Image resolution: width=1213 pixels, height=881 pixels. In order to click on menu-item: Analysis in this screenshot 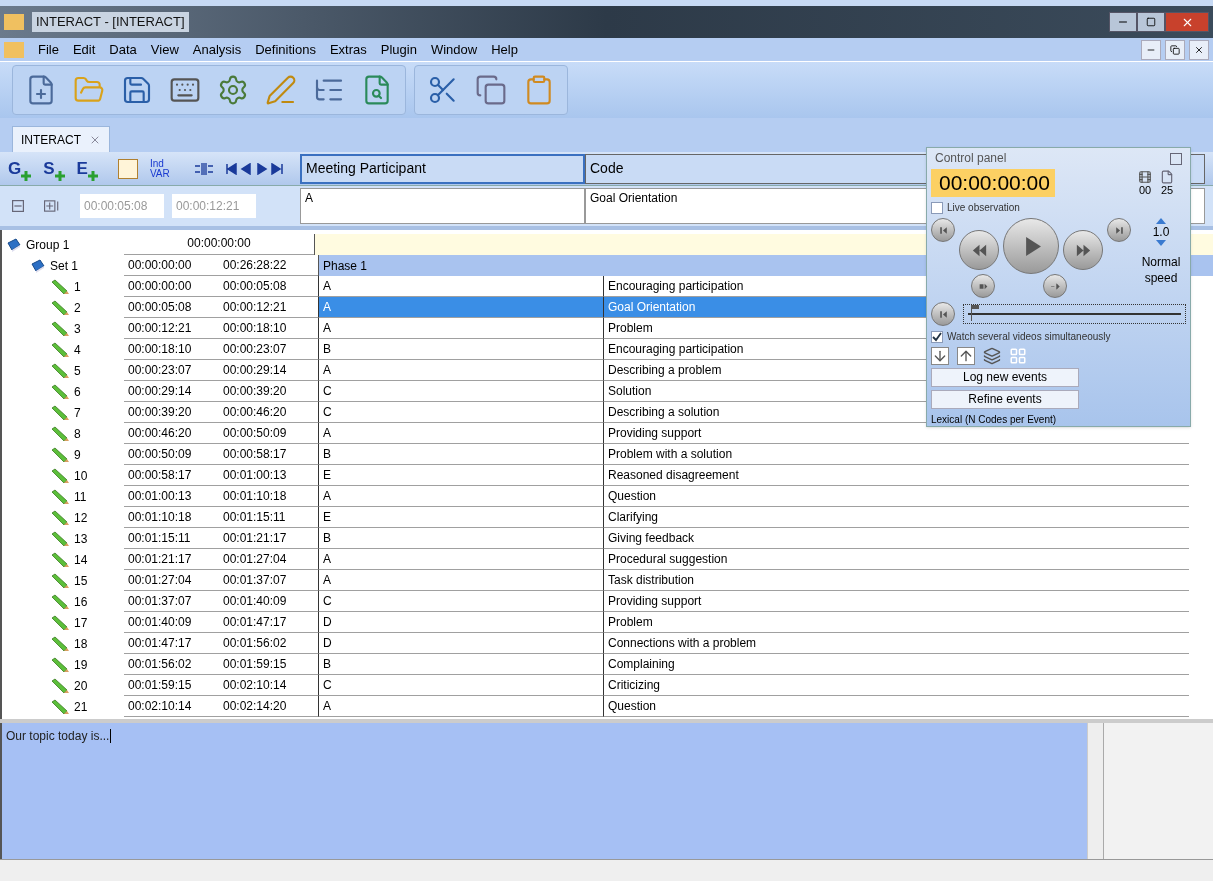, I will do `click(217, 49)`.